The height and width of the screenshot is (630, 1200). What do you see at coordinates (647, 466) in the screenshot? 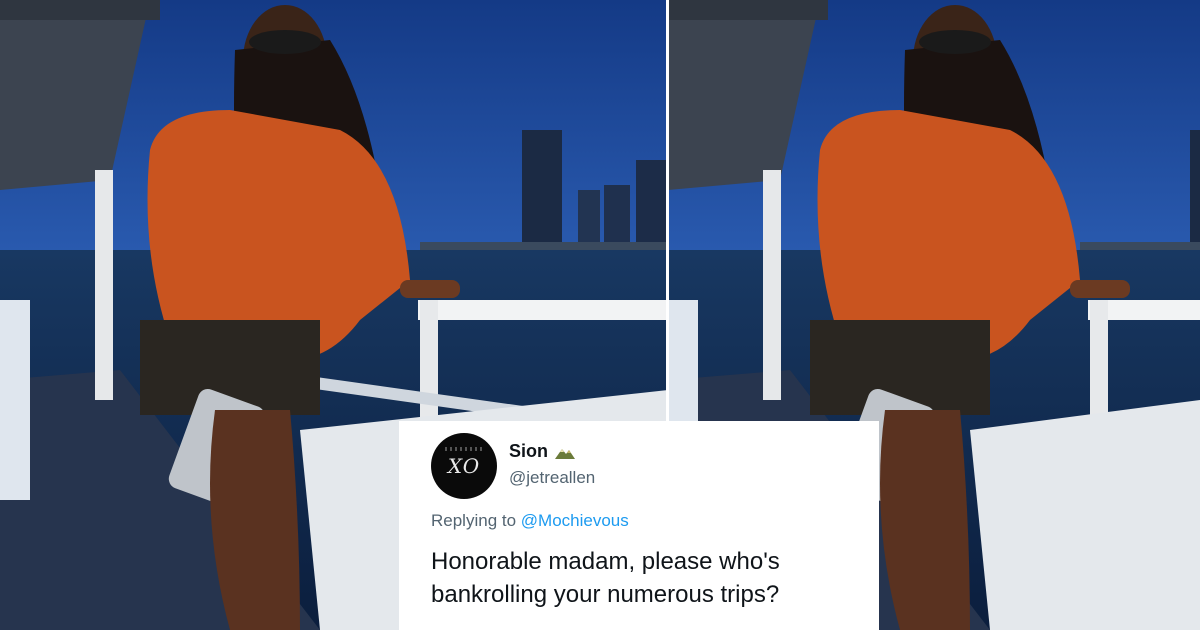
I see `tweet-header: XO Sion @jetreallen` at bounding box center [647, 466].